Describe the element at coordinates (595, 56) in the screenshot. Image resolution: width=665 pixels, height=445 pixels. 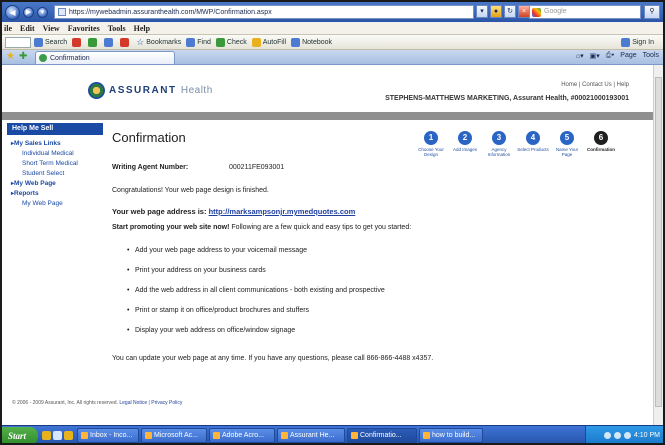
I see `feeds-icon: ▣▾` at that location.